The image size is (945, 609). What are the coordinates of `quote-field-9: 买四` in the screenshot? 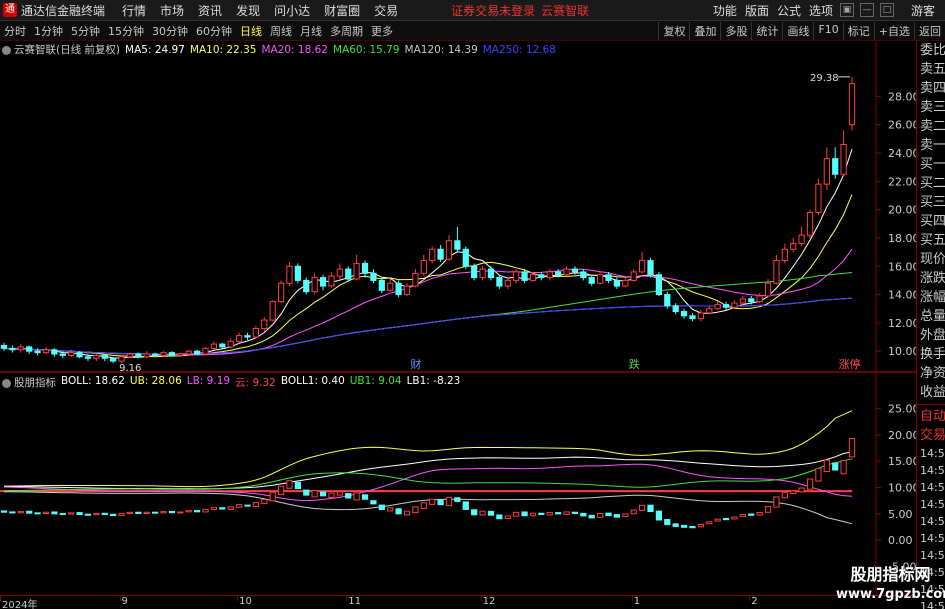 It's located at (931, 221).